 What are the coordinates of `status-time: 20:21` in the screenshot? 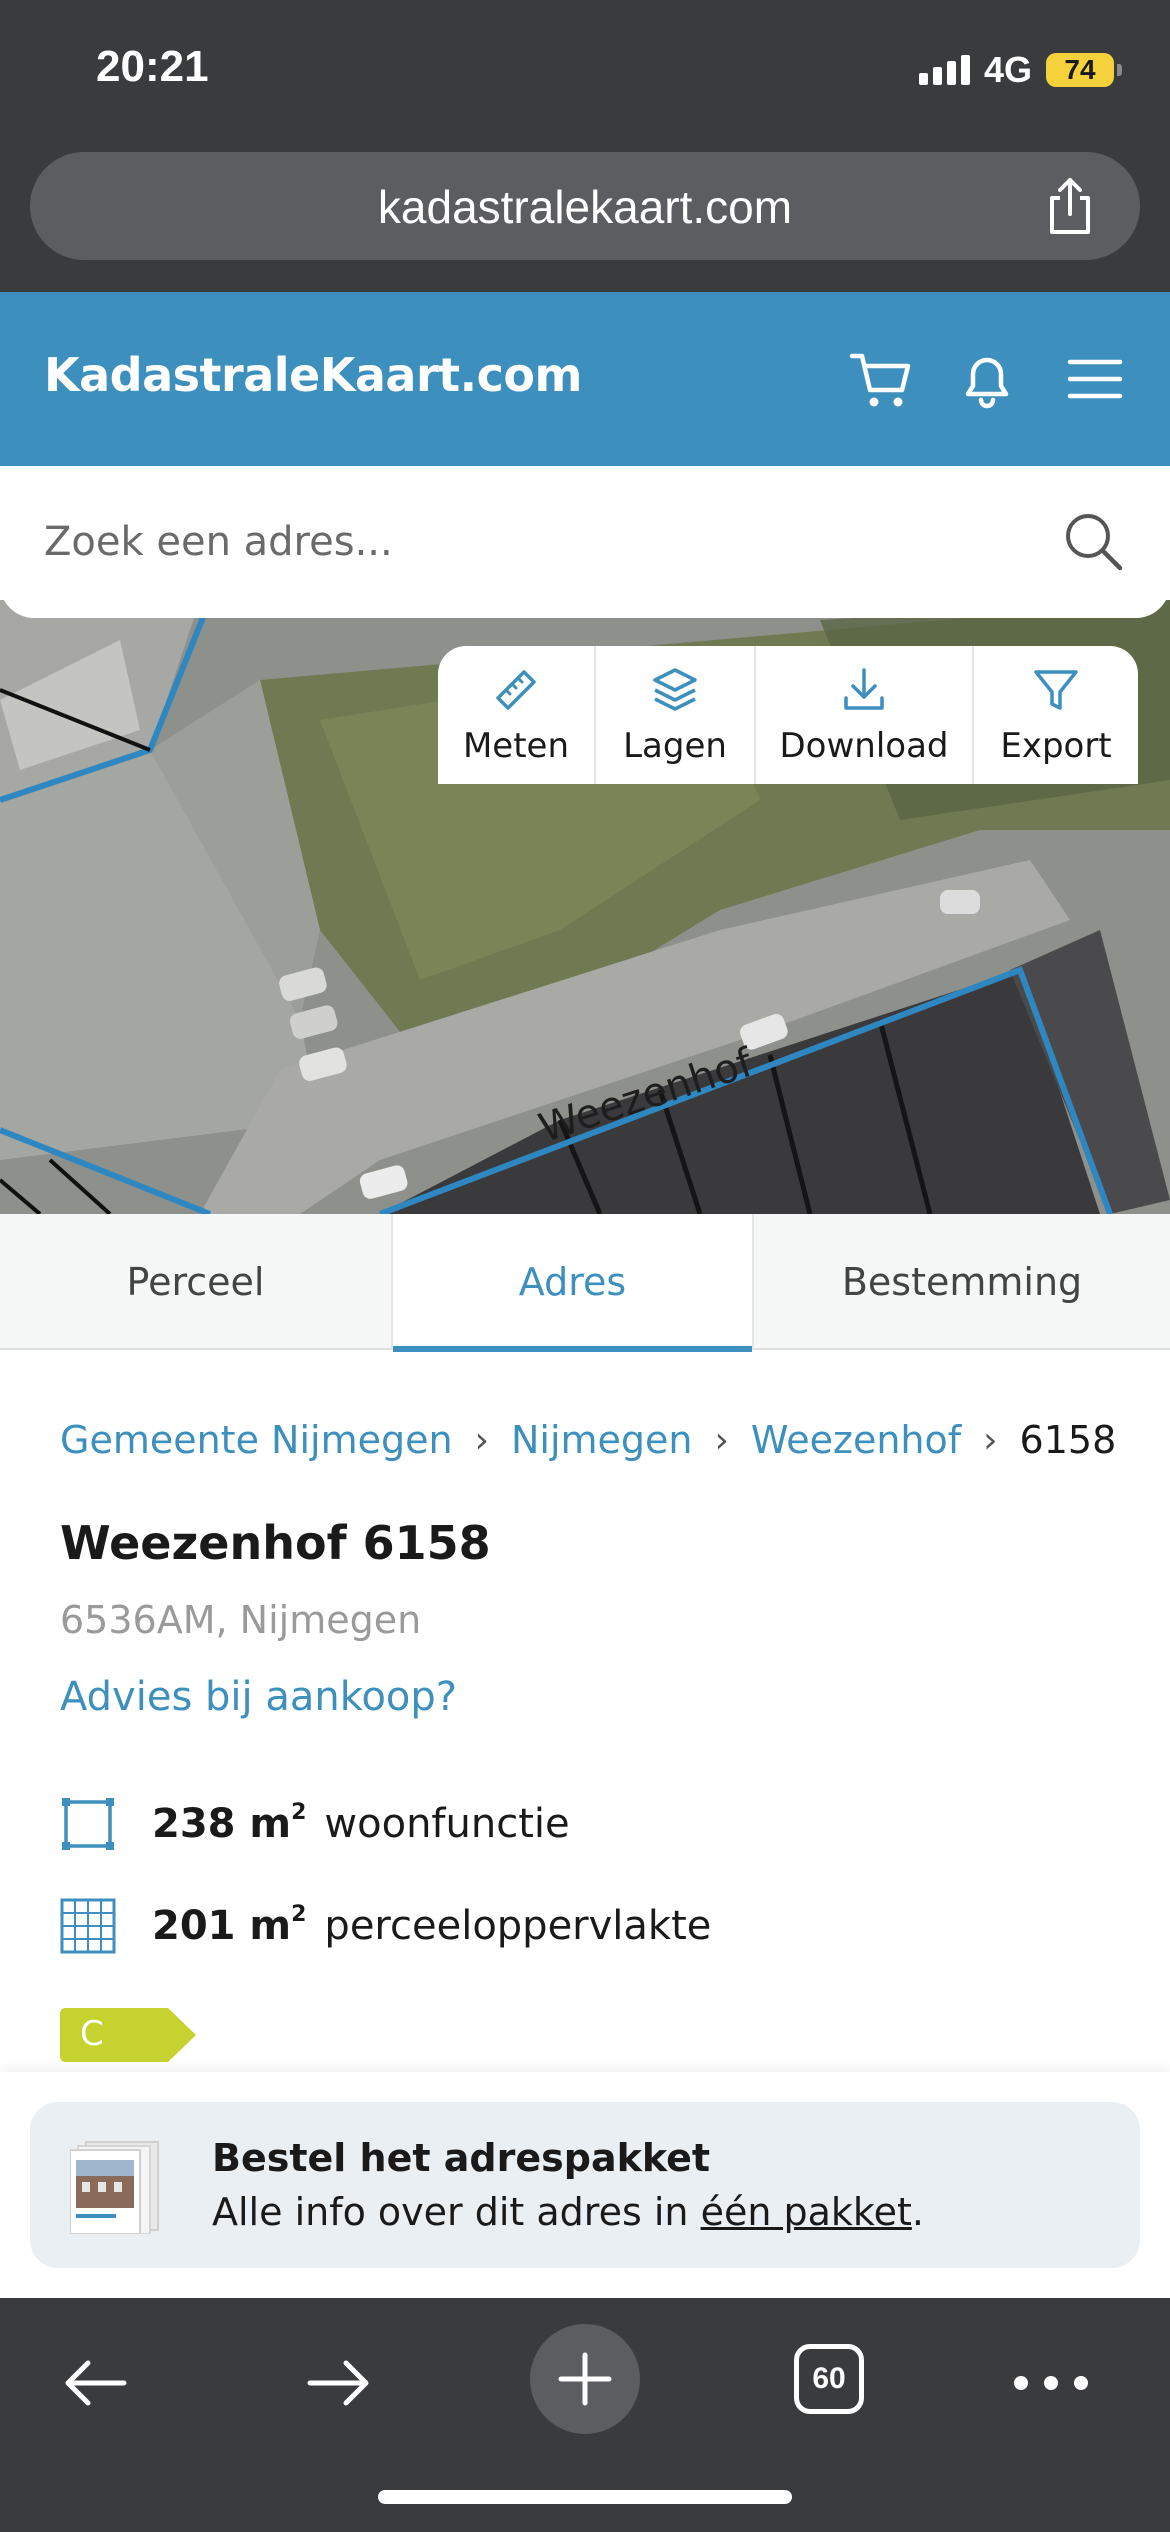 It's located at (152, 66).